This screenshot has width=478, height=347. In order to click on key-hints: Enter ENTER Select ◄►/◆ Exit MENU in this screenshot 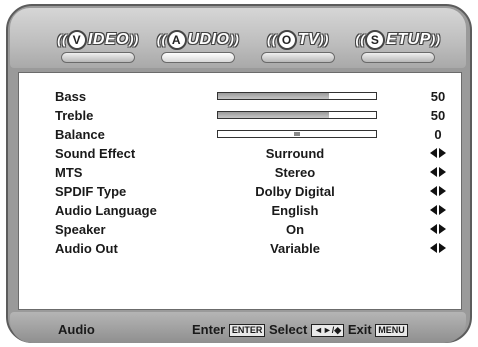, I will do `click(300, 329)`.